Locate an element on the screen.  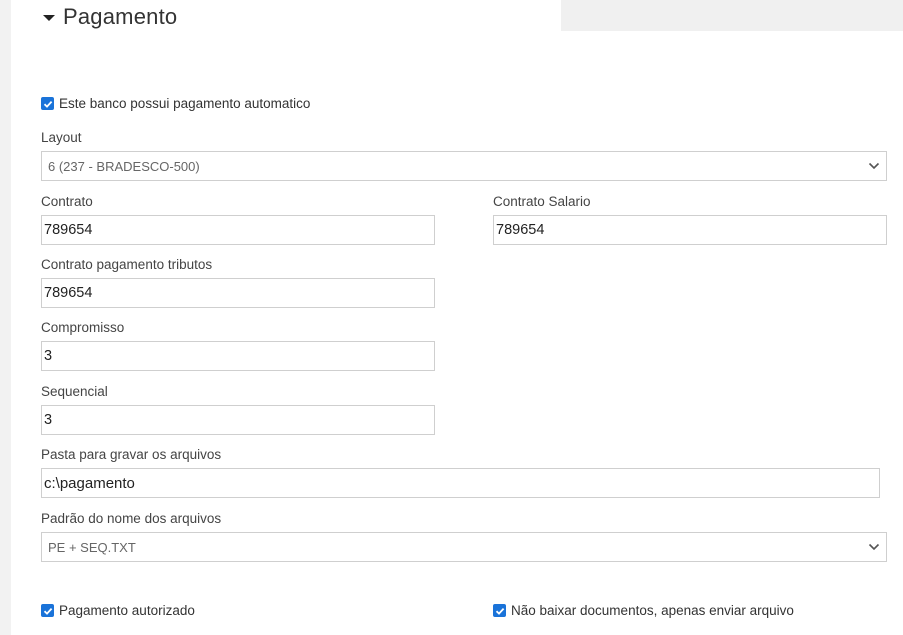
section-title: Pagamento is located at coordinates (120, 16).